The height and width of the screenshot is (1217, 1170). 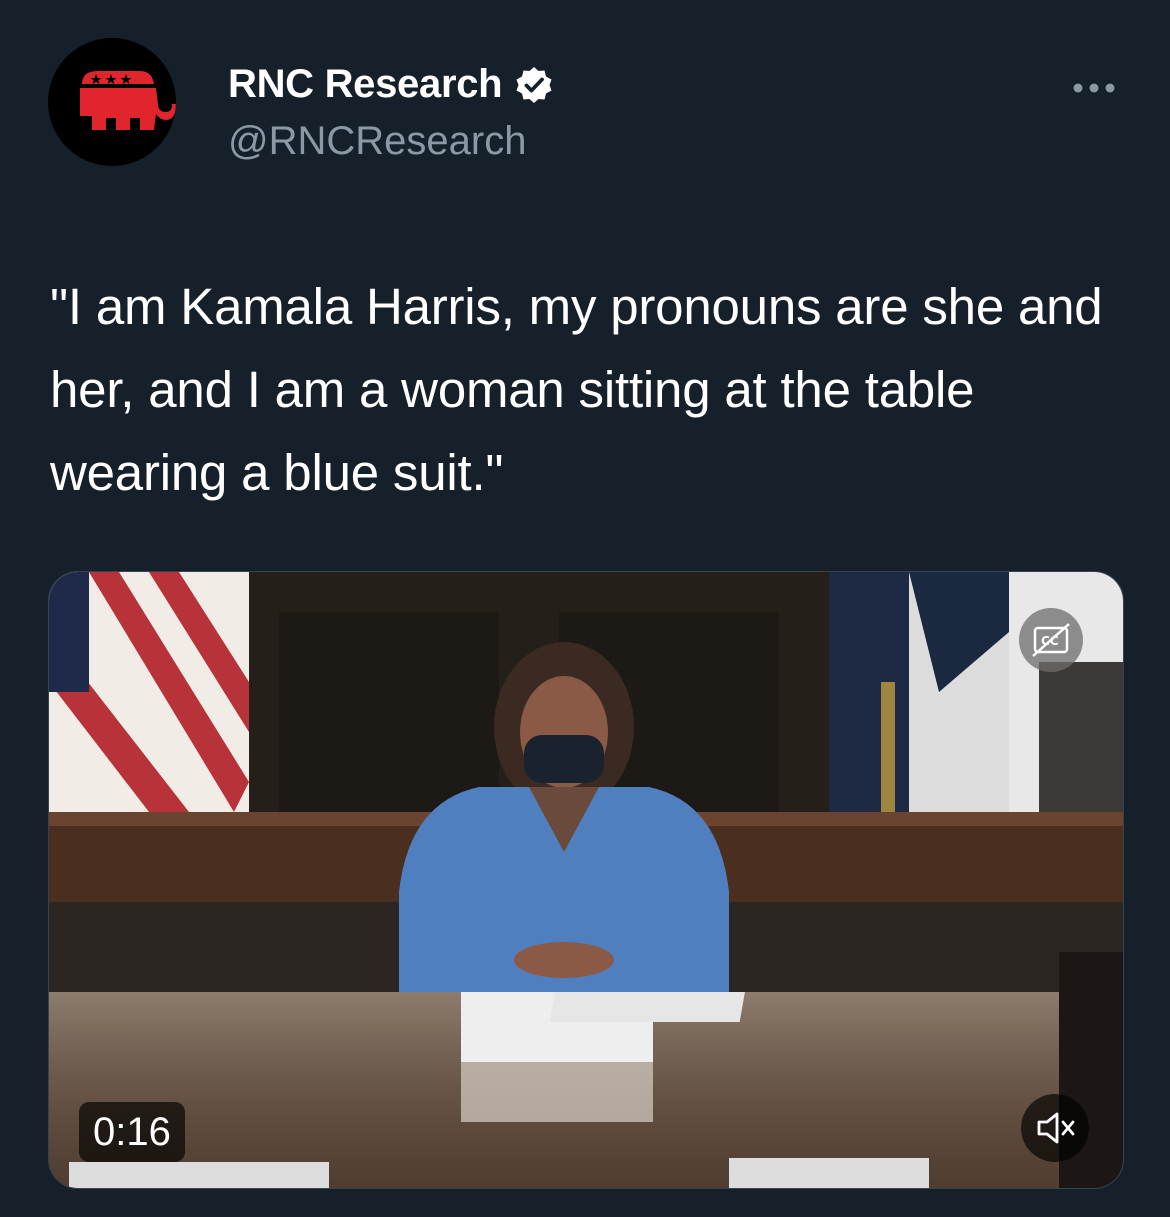 What do you see at coordinates (1055, 1128) in the screenshot?
I see `speaker-muted-icon` at bounding box center [1055, 1128].